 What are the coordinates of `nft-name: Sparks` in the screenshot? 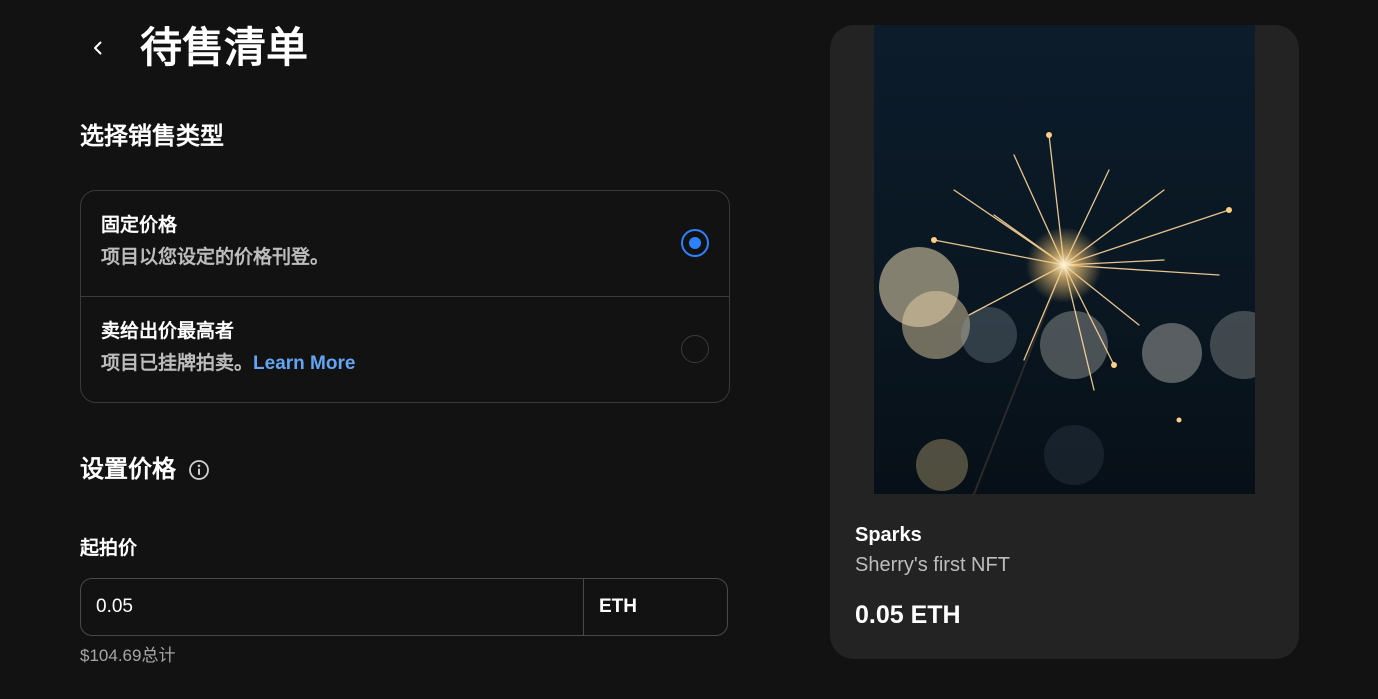 It's located at (888, 535).